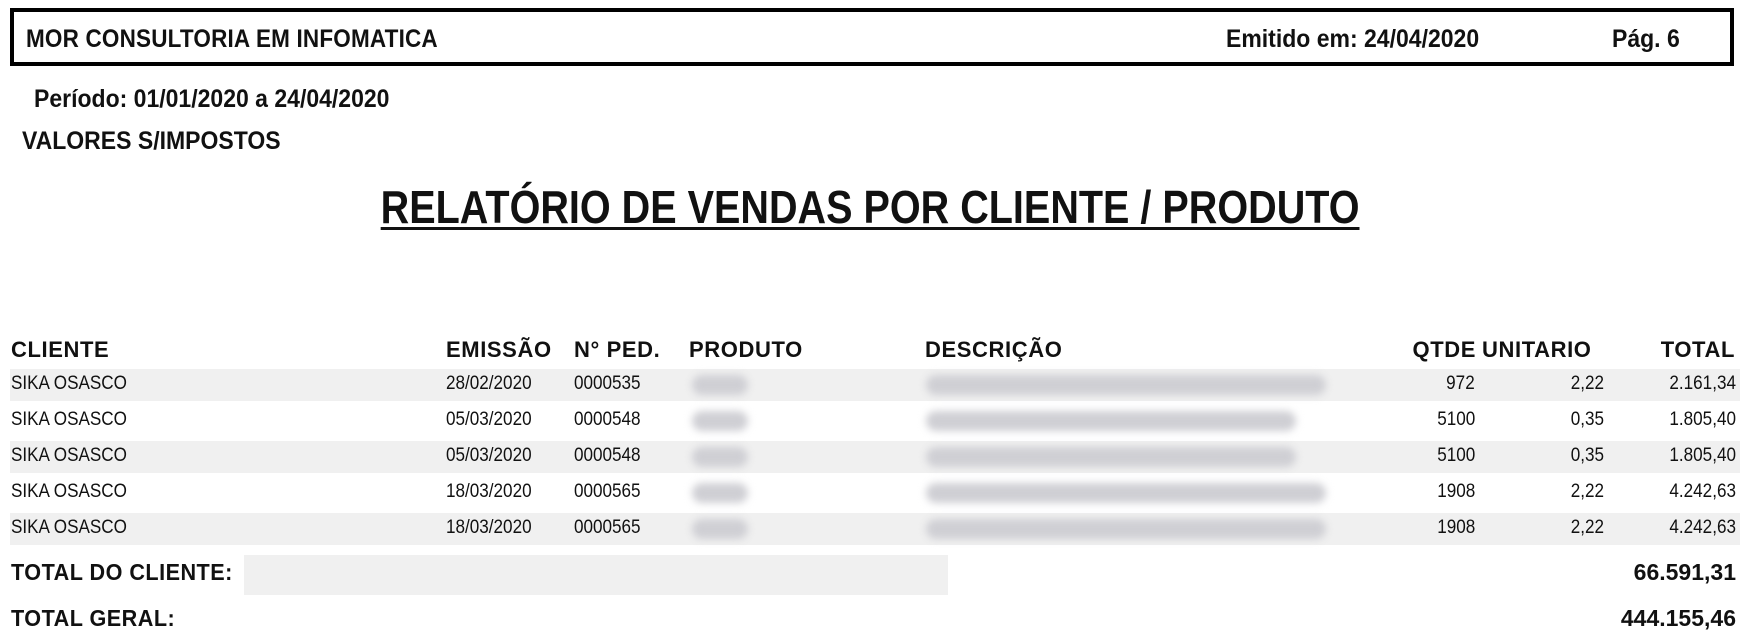  What do you see at coordinates (1678, 618) in the screenshot?
I see `grand-total-value: 444.155,46` at bounding box center [1678, 618].